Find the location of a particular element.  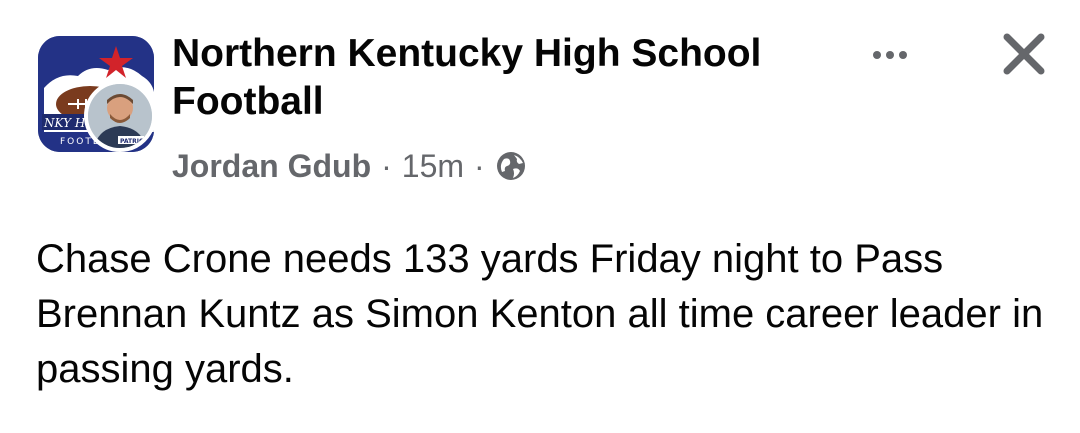

post-meta: Jordan Gdub · 15m · is located at coordinates (349, 166).